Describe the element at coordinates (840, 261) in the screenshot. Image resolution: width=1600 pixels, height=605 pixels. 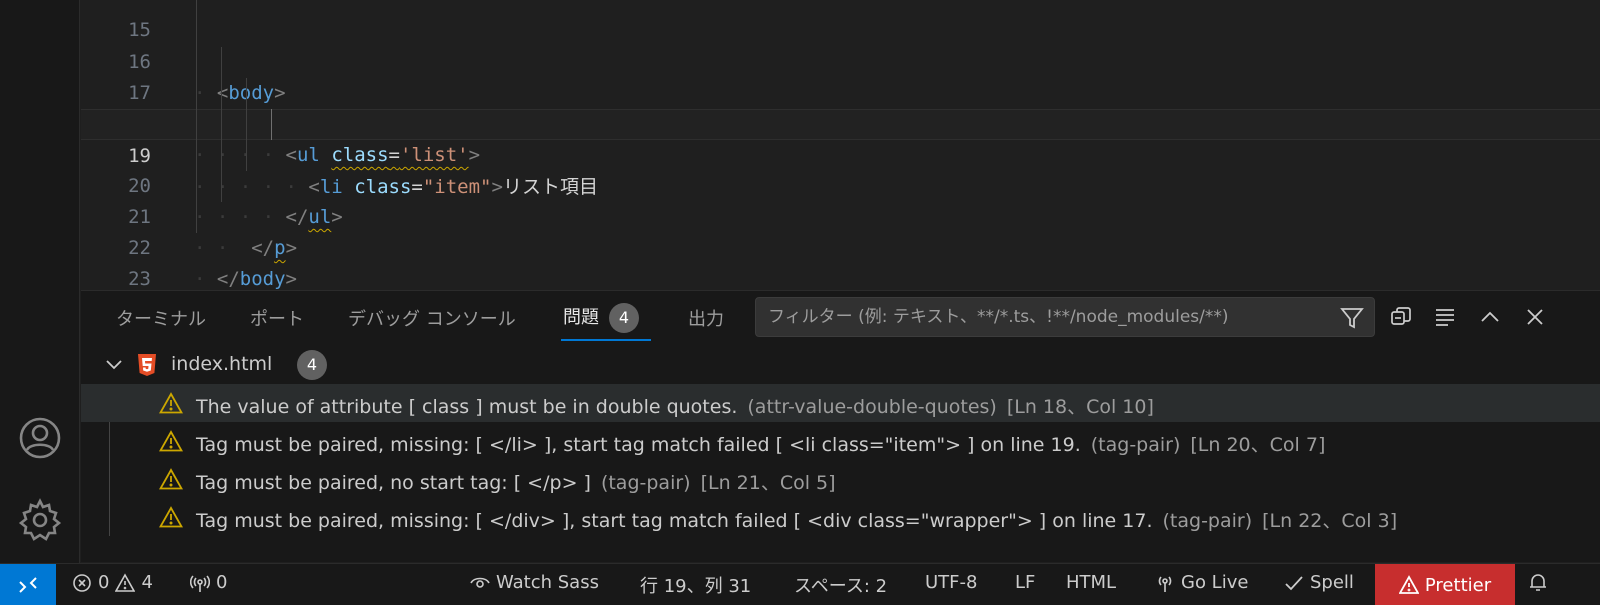
I see `code-line: 23 </html>` at that location.